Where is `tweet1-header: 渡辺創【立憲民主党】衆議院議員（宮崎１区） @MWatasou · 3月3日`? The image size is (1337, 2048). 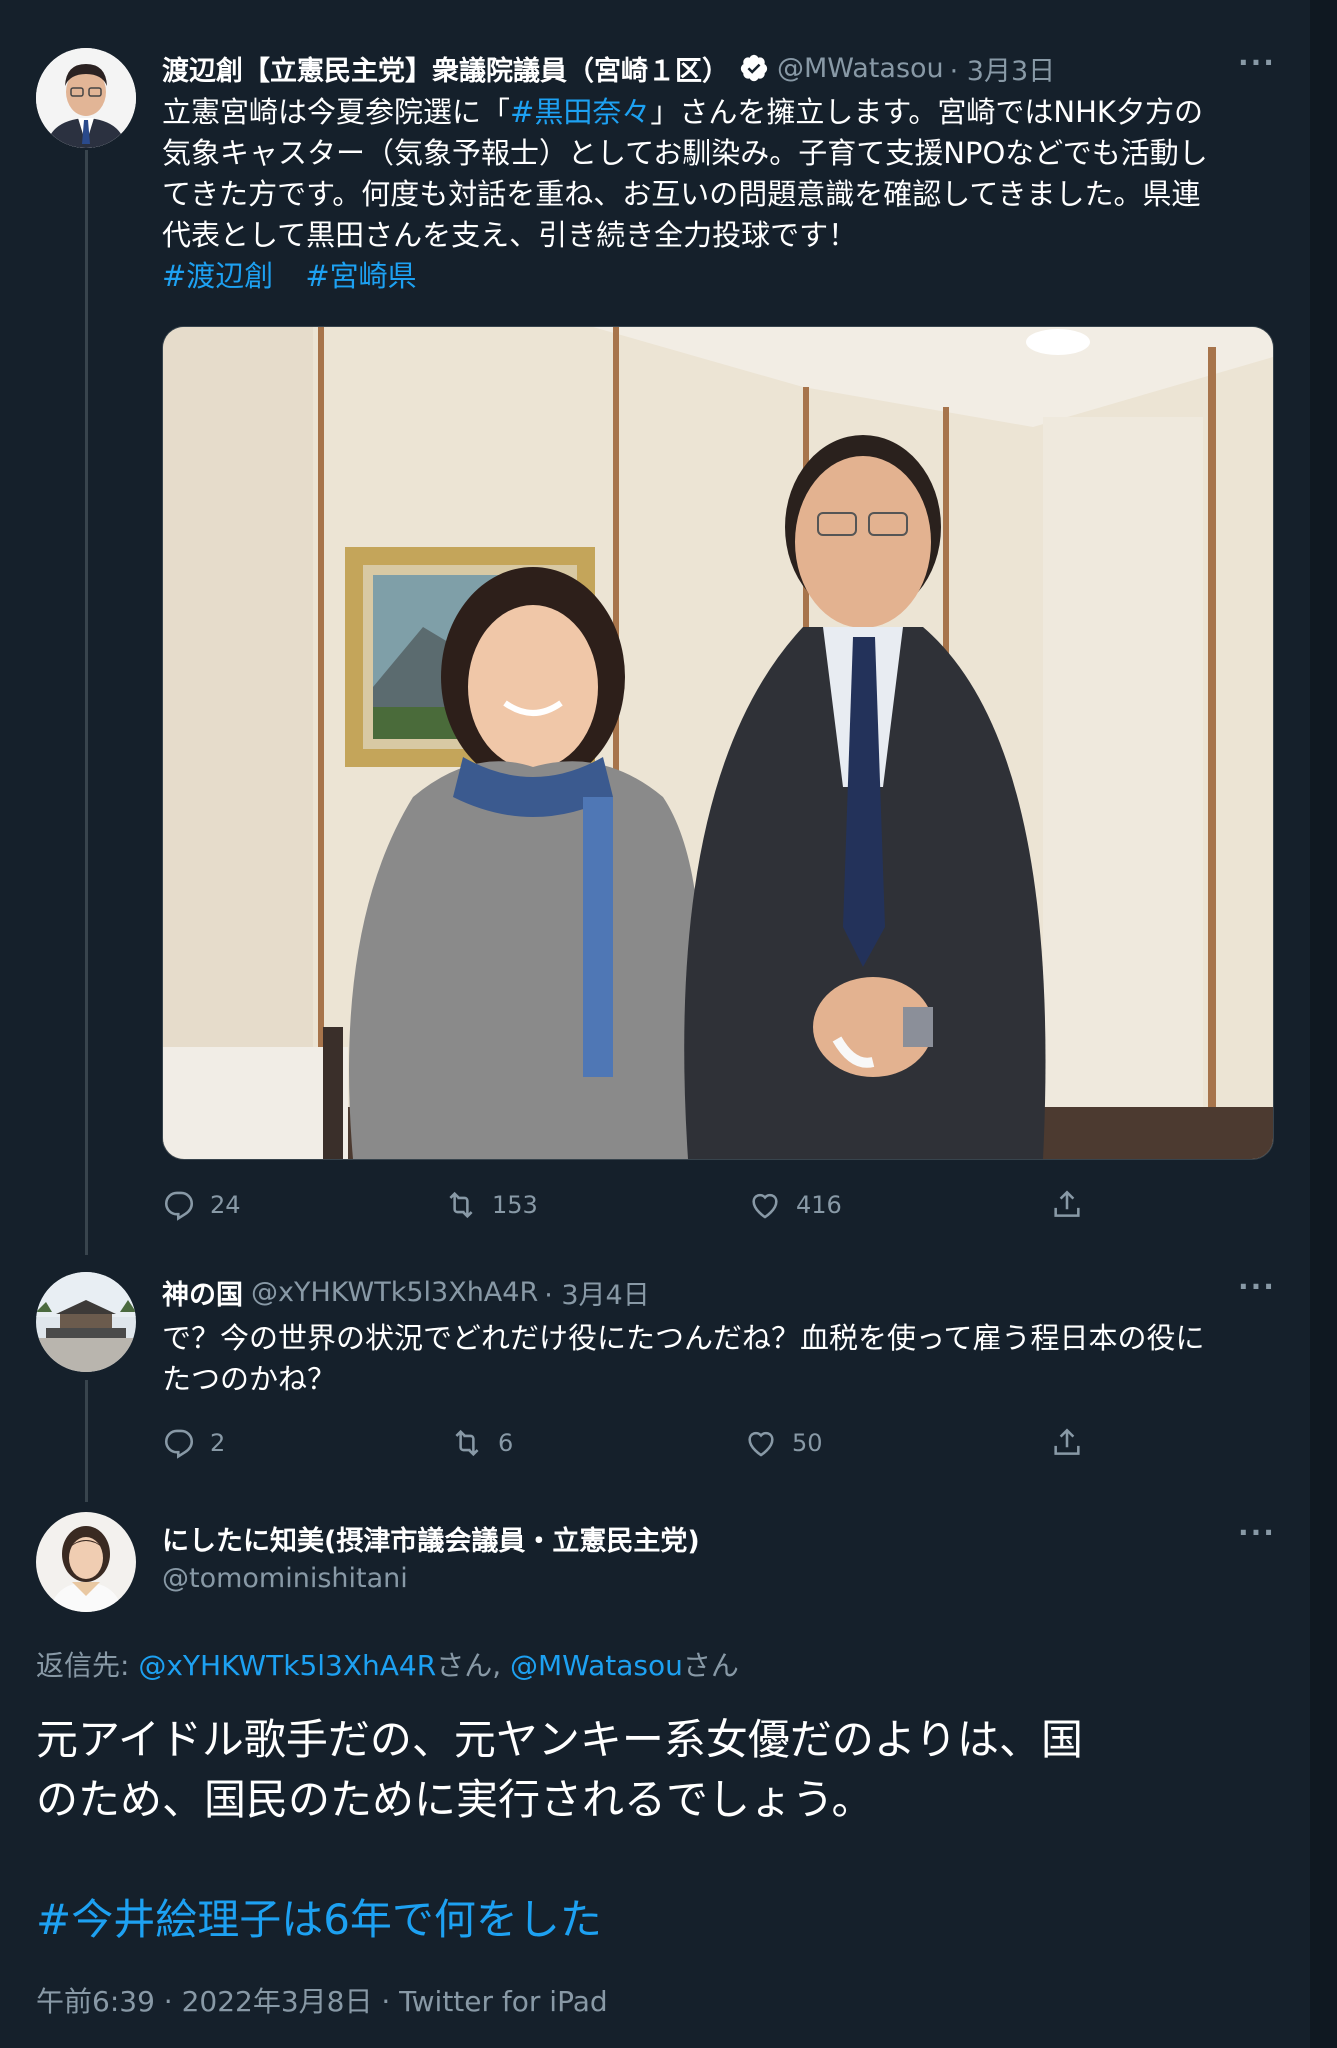 tweet1-header: 渡辺創【立憲民主党】衆議院議員（宮崎１区） @MWatasou · 3月3日 is located at coordinates (608, 68).